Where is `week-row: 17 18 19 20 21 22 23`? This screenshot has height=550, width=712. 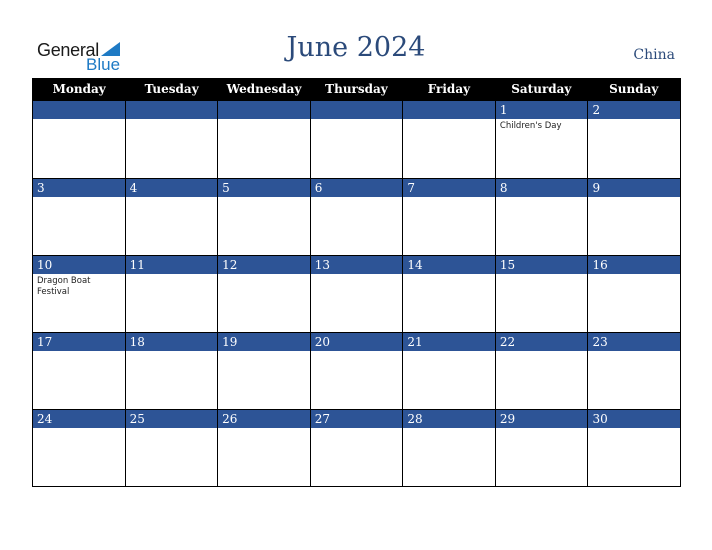
week-row: 17 18 19 20 21 22 23 is located at coordinates (357, 370).